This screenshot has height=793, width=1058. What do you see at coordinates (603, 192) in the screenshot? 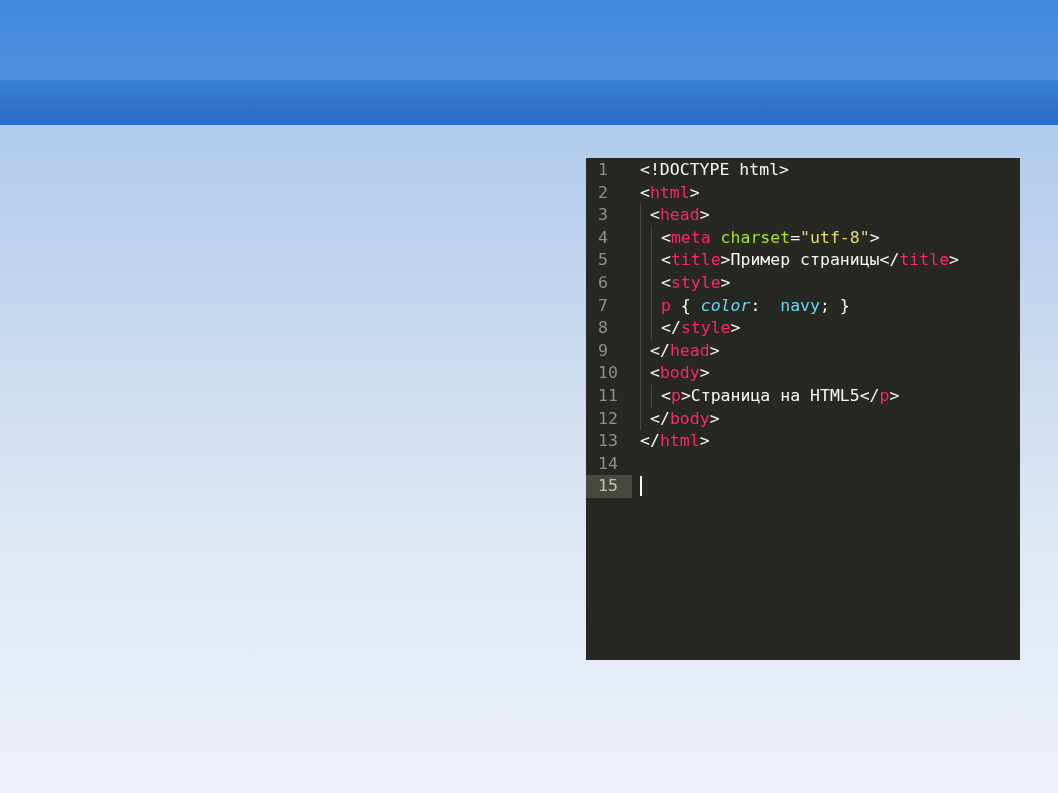
I see `line-number: 2` at bounding box center [603, 192].